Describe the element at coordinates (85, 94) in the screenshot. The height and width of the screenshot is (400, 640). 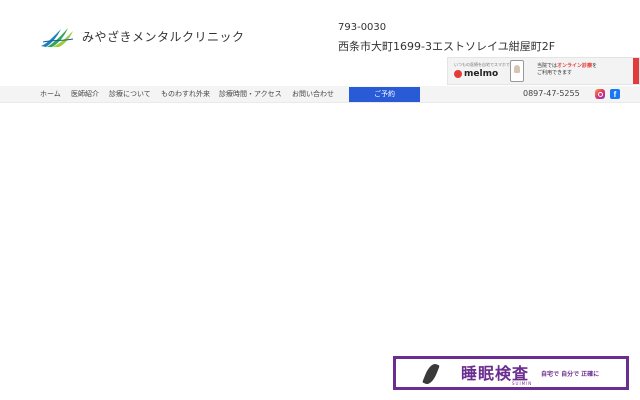
I see `nav-item-doctor: 医師紹介` at that location.